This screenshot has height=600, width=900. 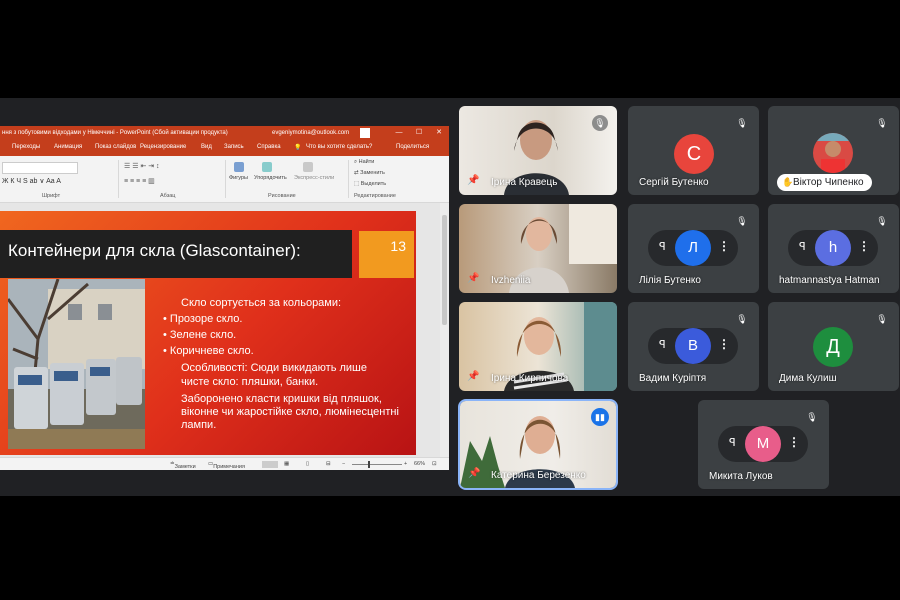 I want to click on comments-button: ▭ Примечания, so click(x=226, y=465).